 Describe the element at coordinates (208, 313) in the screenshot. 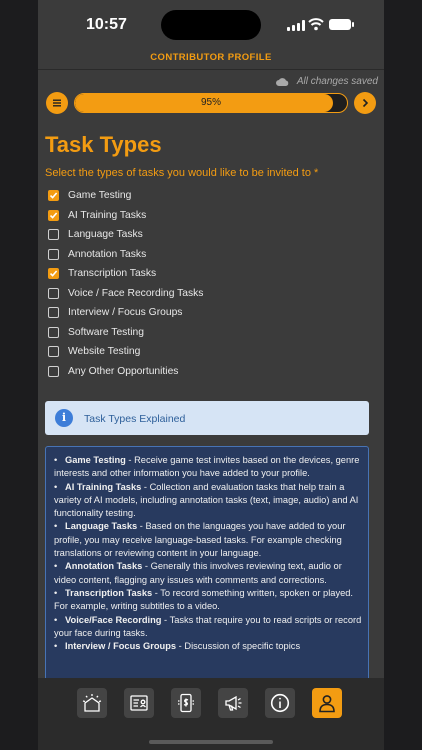

I see `task-option-row: Interview / Focus Groups` at that location.